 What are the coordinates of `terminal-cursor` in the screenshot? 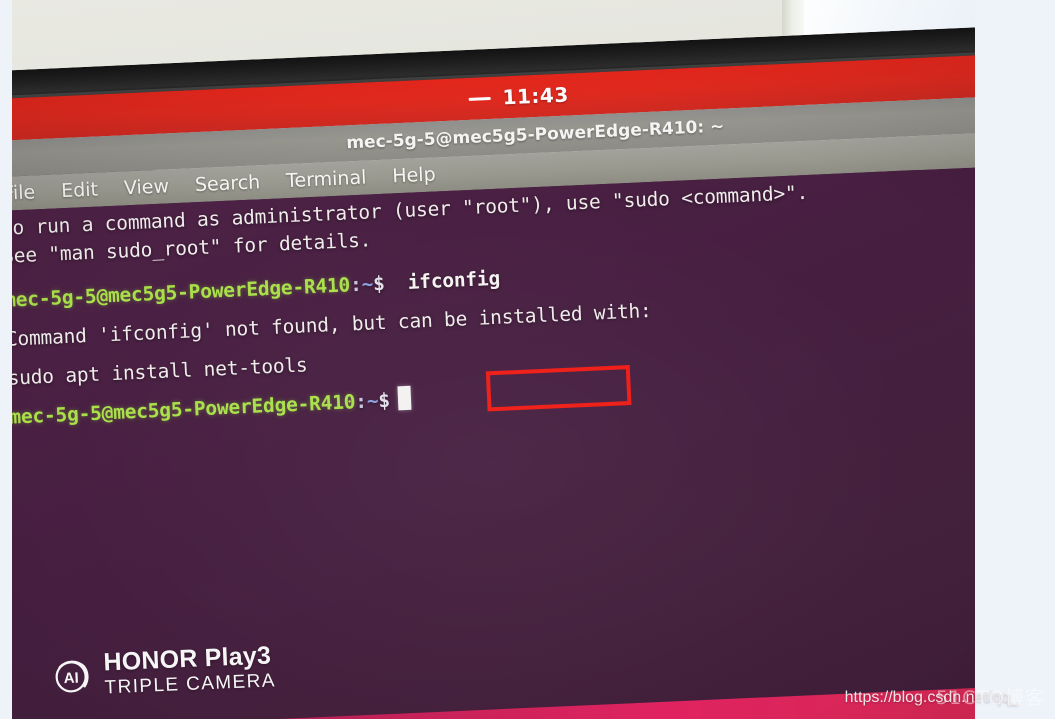 It's located at (404, 398).